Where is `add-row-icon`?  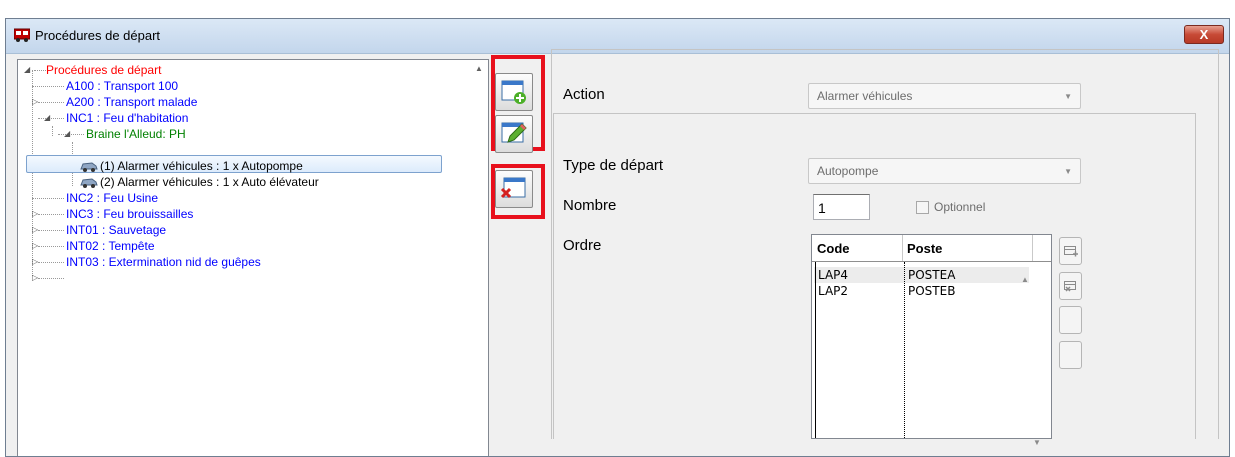 add-row-icon is located at coordinates (1071, 251).